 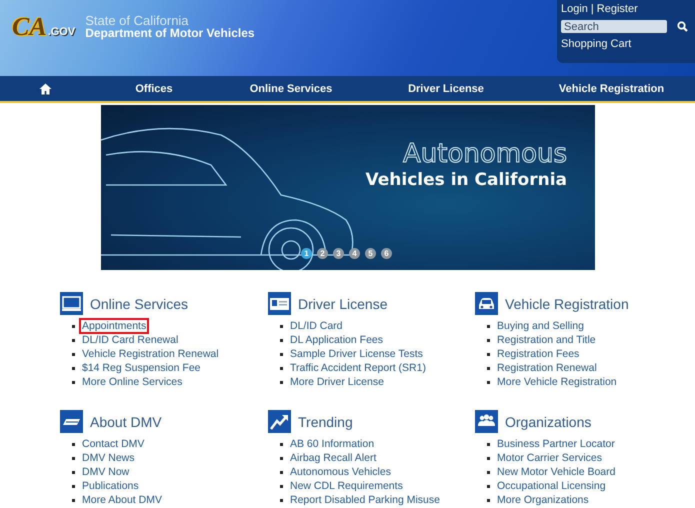 I want to click on section-link: Autonomous Vehicles, so click(x=340, y=472).